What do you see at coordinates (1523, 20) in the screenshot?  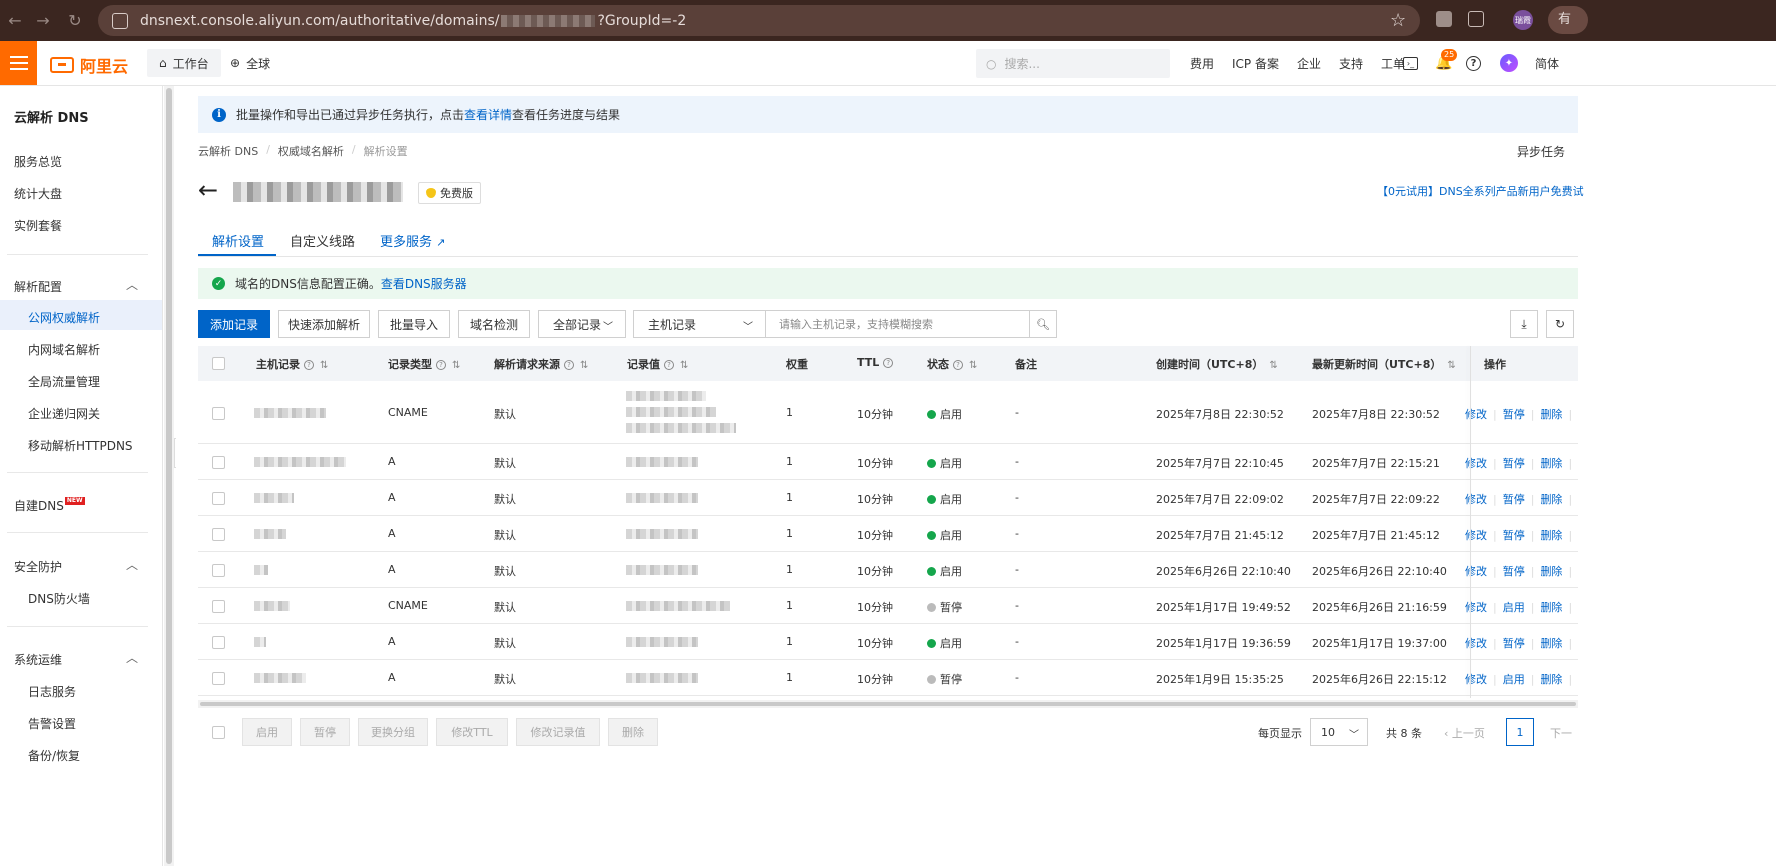 I see `profile-avatar: 瑞霞` at bounding box center [1523, 20].